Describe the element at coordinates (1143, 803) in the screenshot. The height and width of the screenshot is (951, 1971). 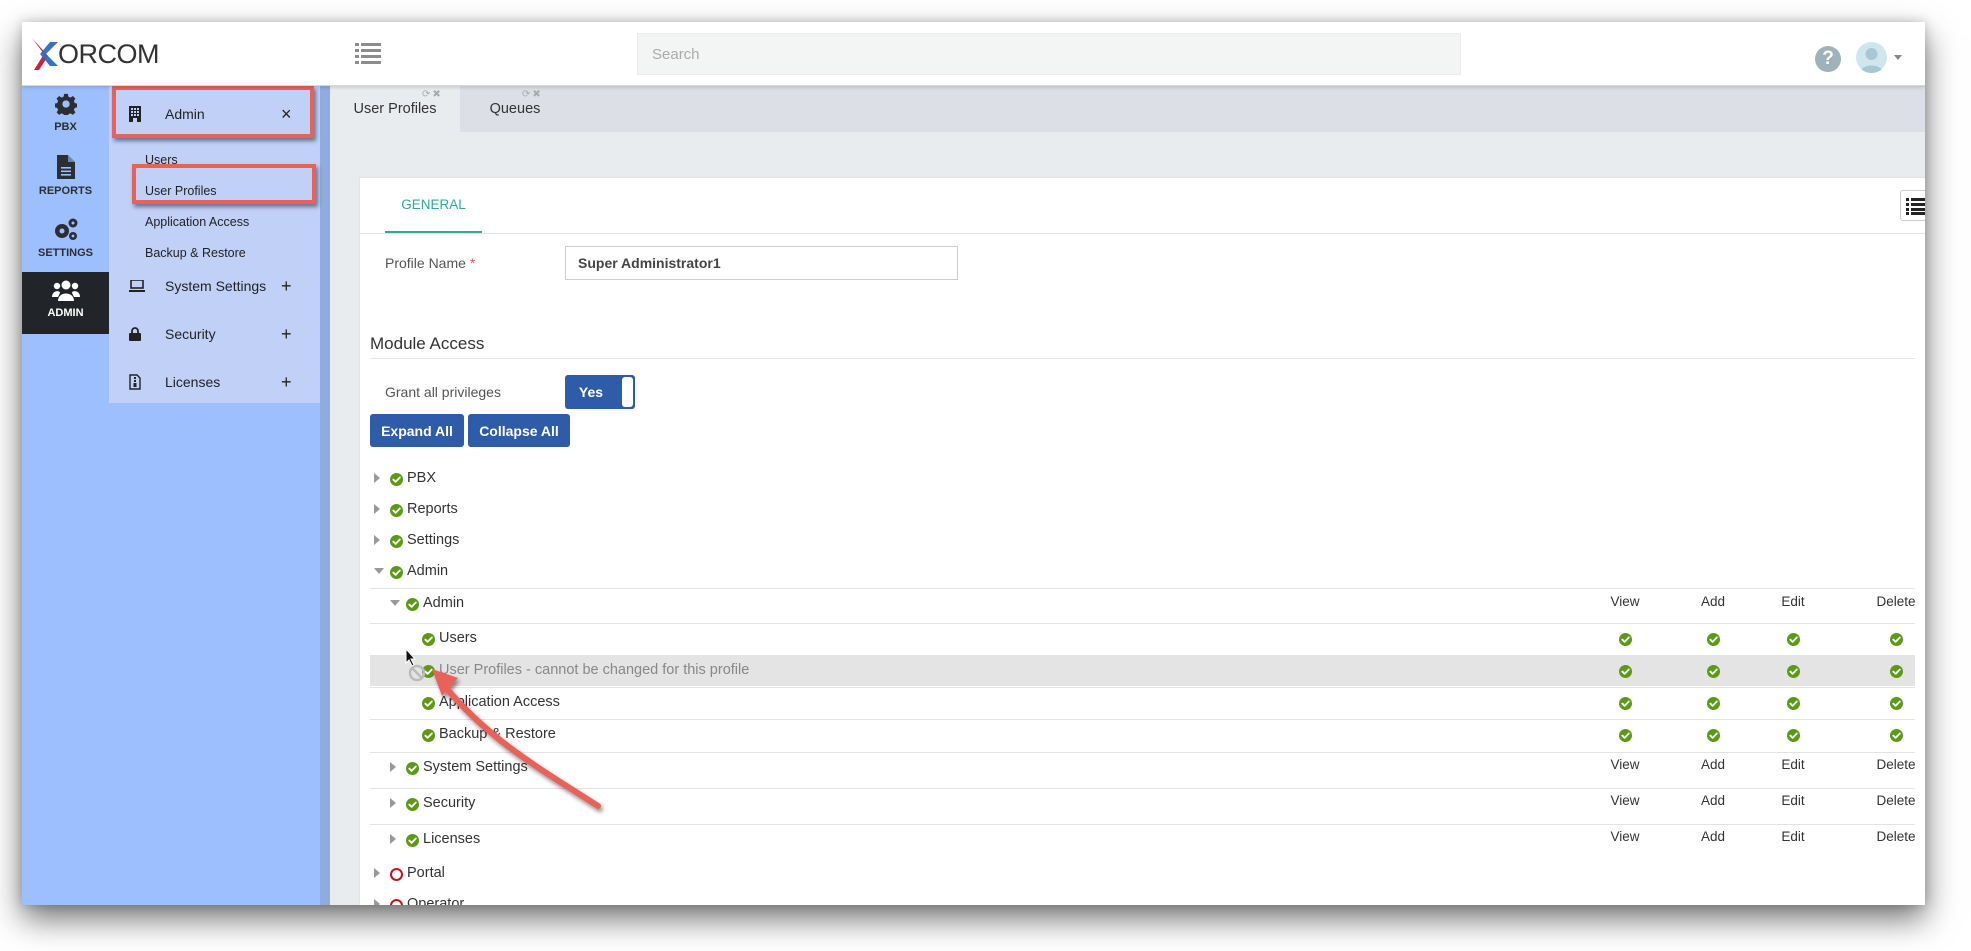
I see `tree-row: Security View Add Edit Delete` at that location.